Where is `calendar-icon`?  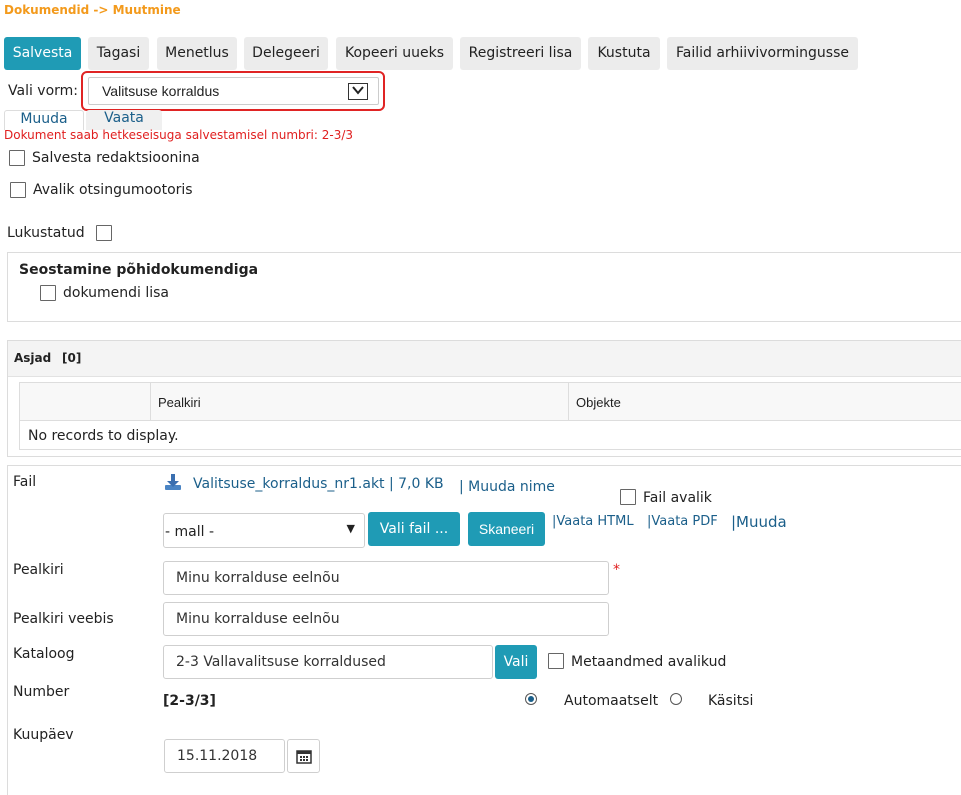
calendar-icon is located at coordinates (304, 758).